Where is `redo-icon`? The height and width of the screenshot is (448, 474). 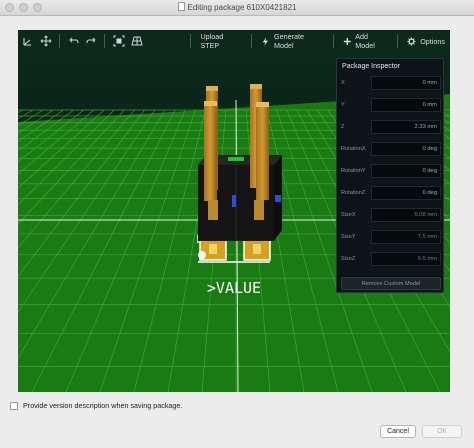 redo-icon is located at coordinates (91, 41).